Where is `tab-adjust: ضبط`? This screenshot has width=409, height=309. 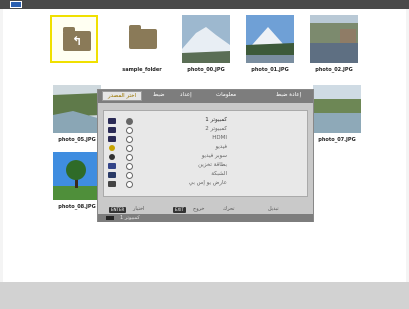 tab-adjust: ضبط is located at coordinates (159, 95).